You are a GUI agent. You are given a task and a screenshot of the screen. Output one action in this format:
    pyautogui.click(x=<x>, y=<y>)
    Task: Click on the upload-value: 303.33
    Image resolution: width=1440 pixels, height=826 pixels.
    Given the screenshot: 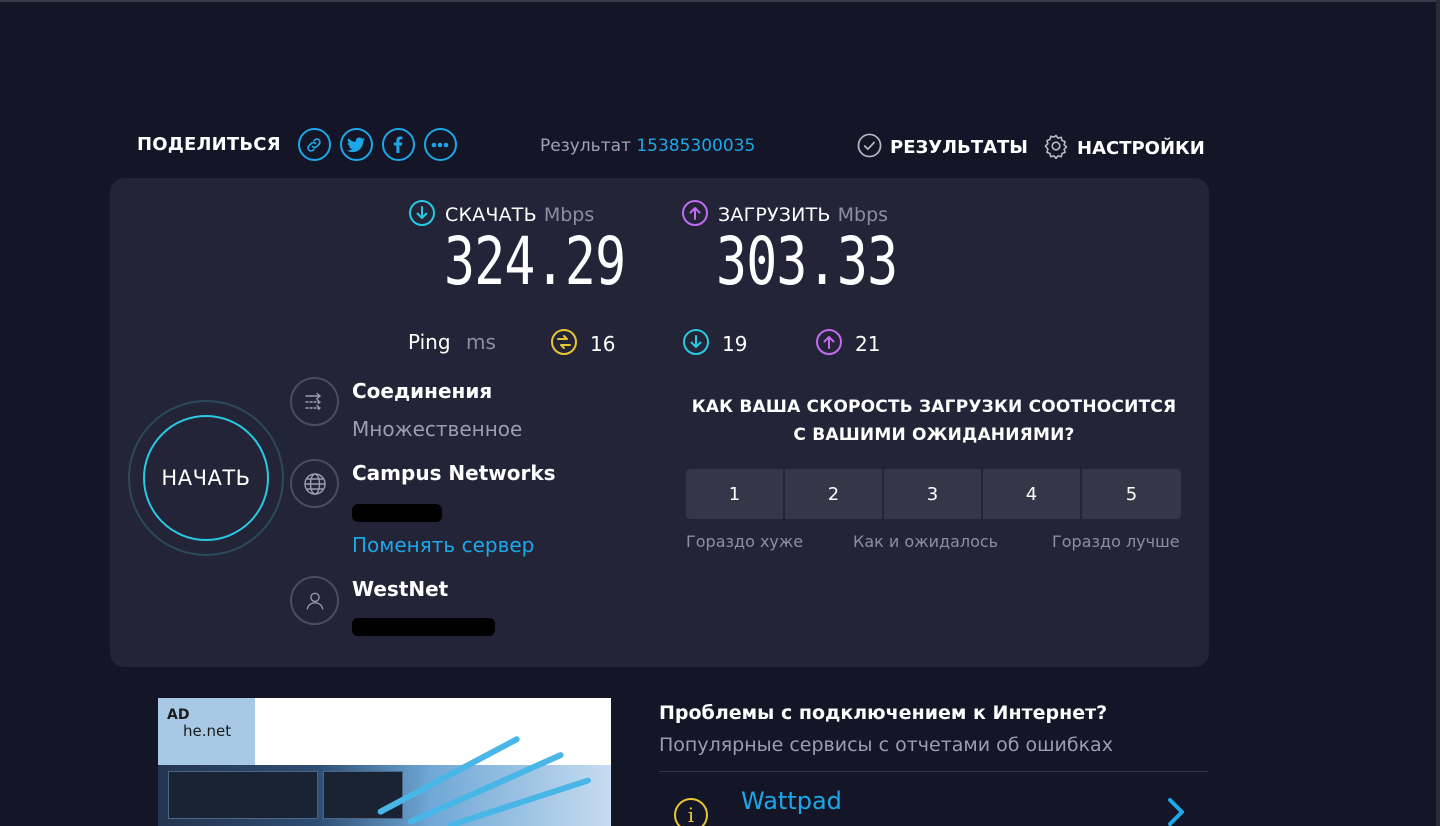 What is the action you would take?
    pyautogui.click(x=807, y=261)
    